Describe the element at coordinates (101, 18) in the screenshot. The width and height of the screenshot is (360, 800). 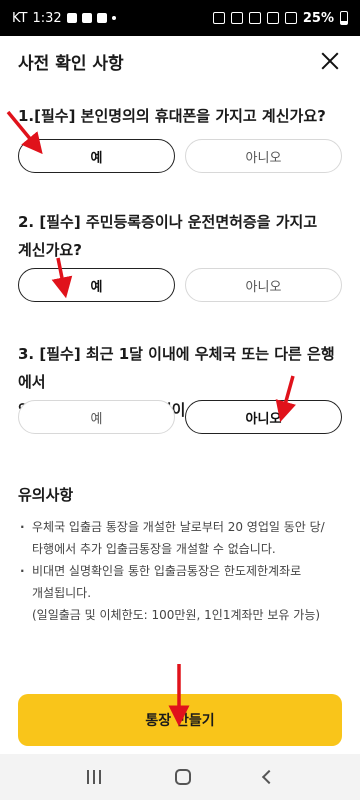
I see `lock-icon` at that location.